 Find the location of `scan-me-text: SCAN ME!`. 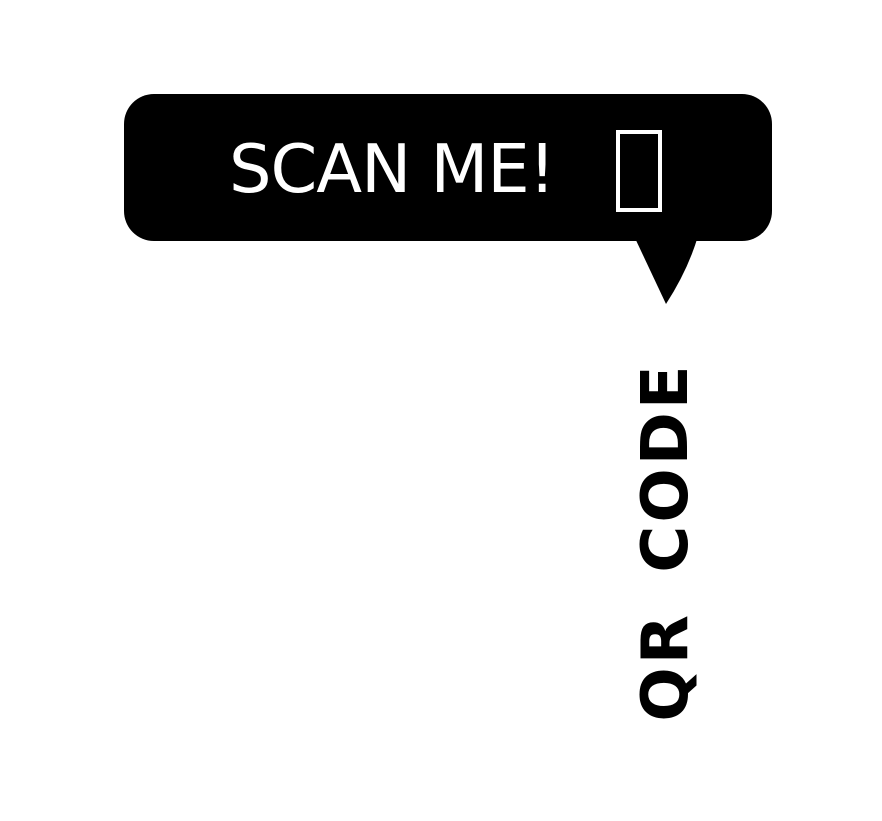

scan-me-text: SCAN ME! is located at coordinates (392, 169).